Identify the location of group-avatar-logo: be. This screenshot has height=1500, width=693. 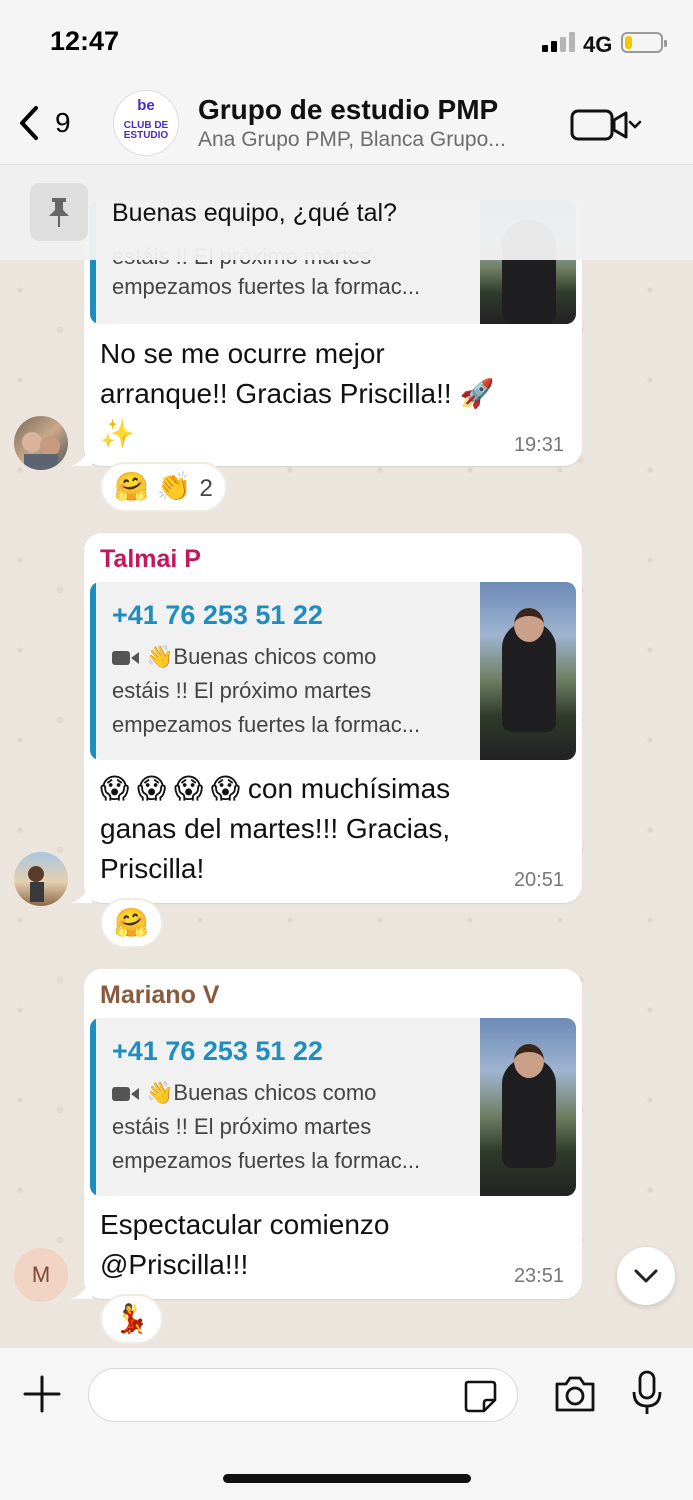
(146, 105).